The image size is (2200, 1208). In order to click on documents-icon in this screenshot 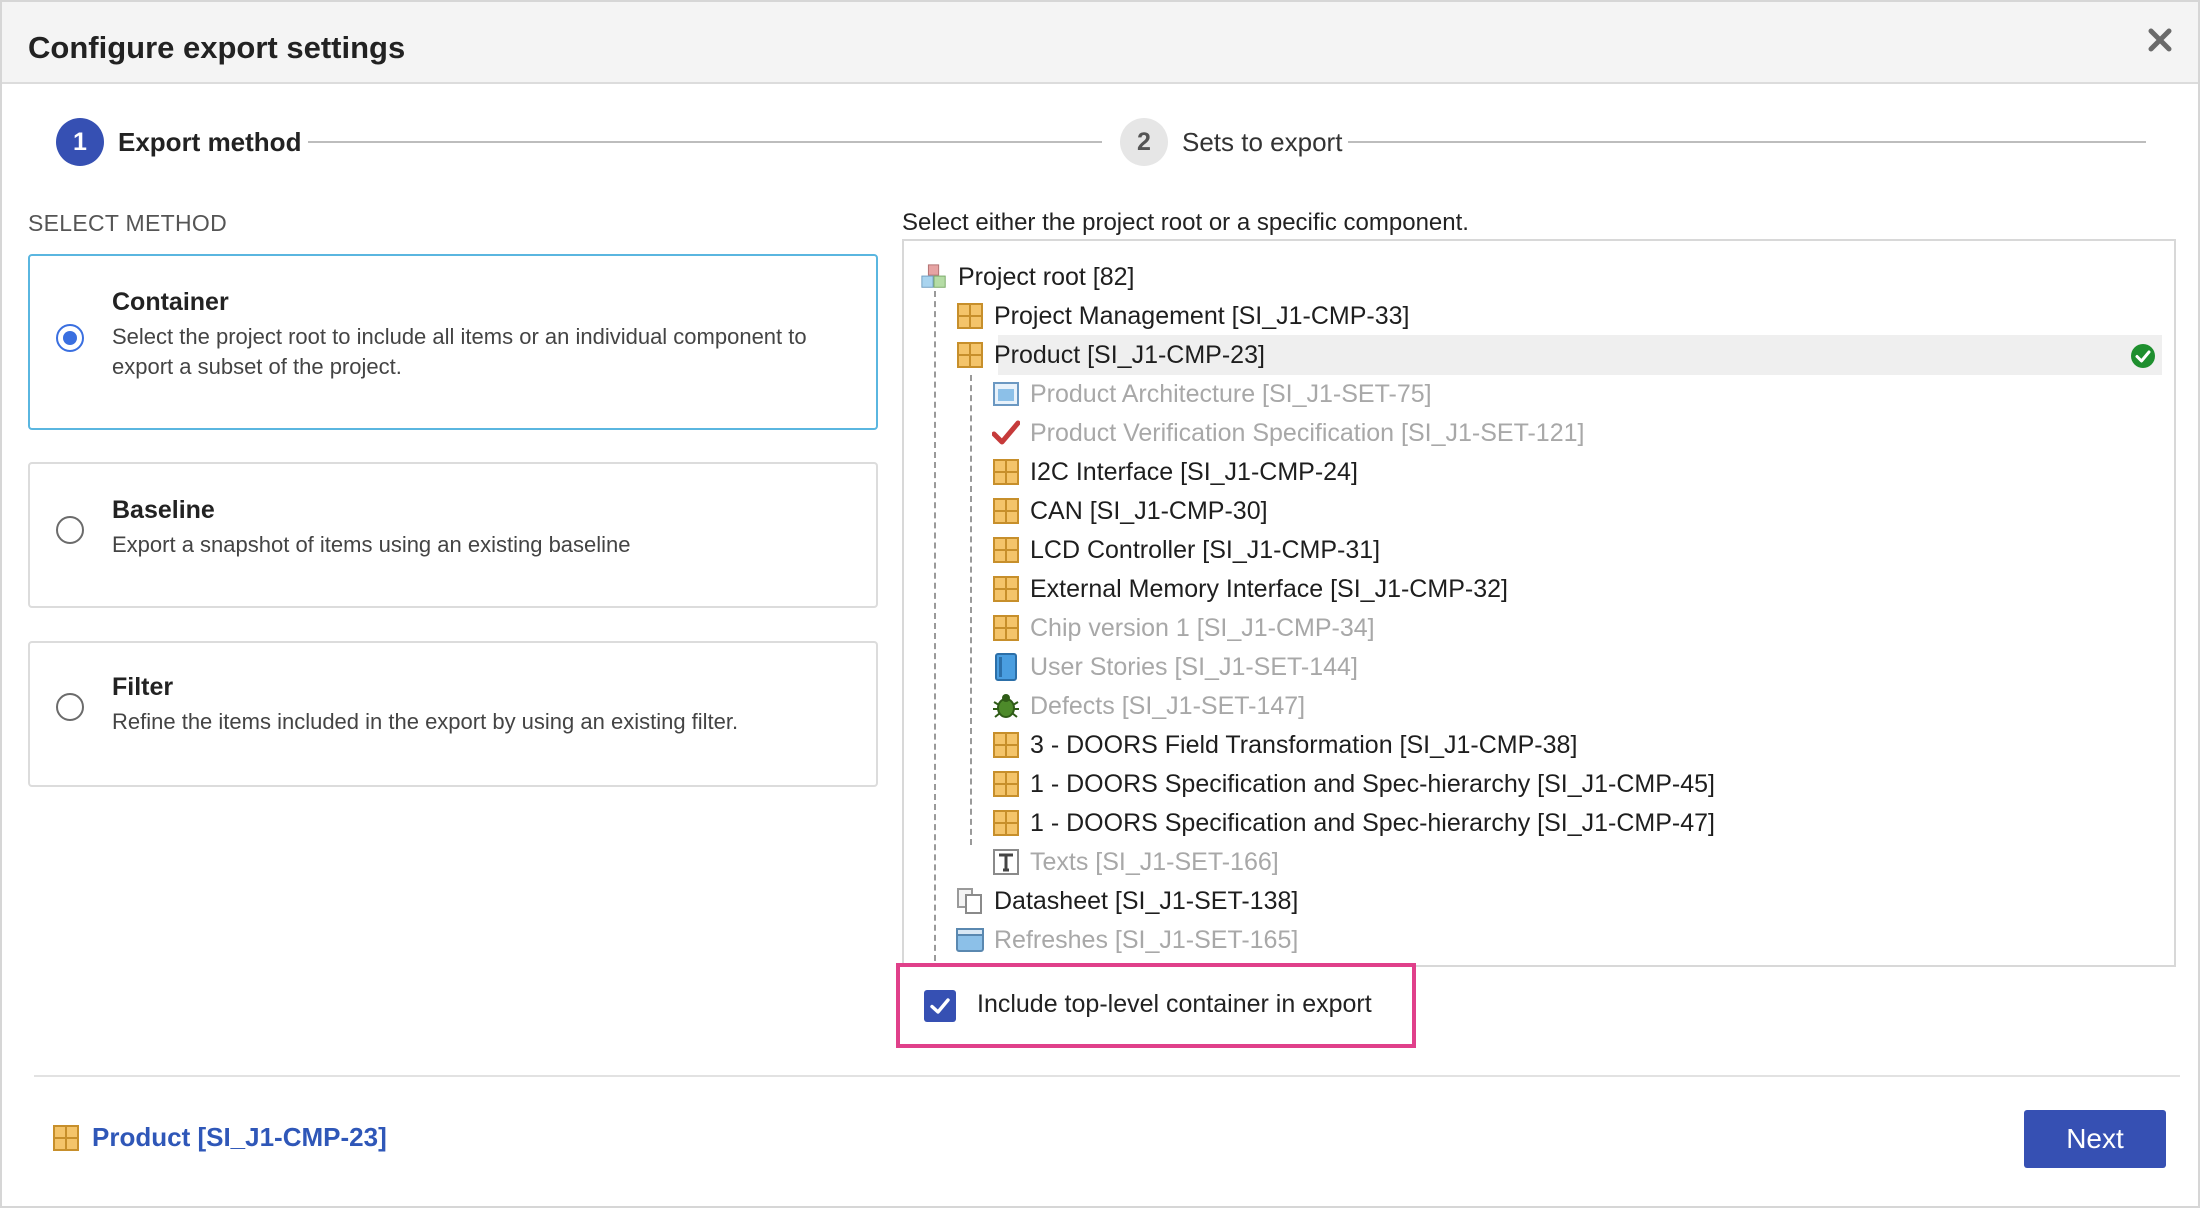, I will do `click(970, 901)`.